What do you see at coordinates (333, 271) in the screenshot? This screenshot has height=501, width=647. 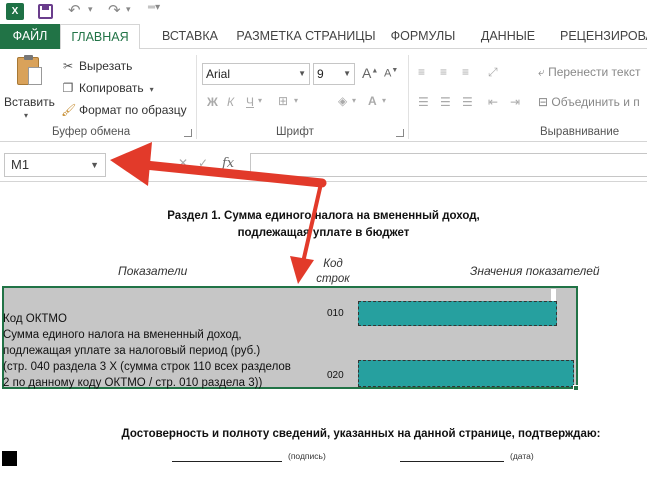 I see `col-header-code: Код строк` at bounding box center [333, 271].